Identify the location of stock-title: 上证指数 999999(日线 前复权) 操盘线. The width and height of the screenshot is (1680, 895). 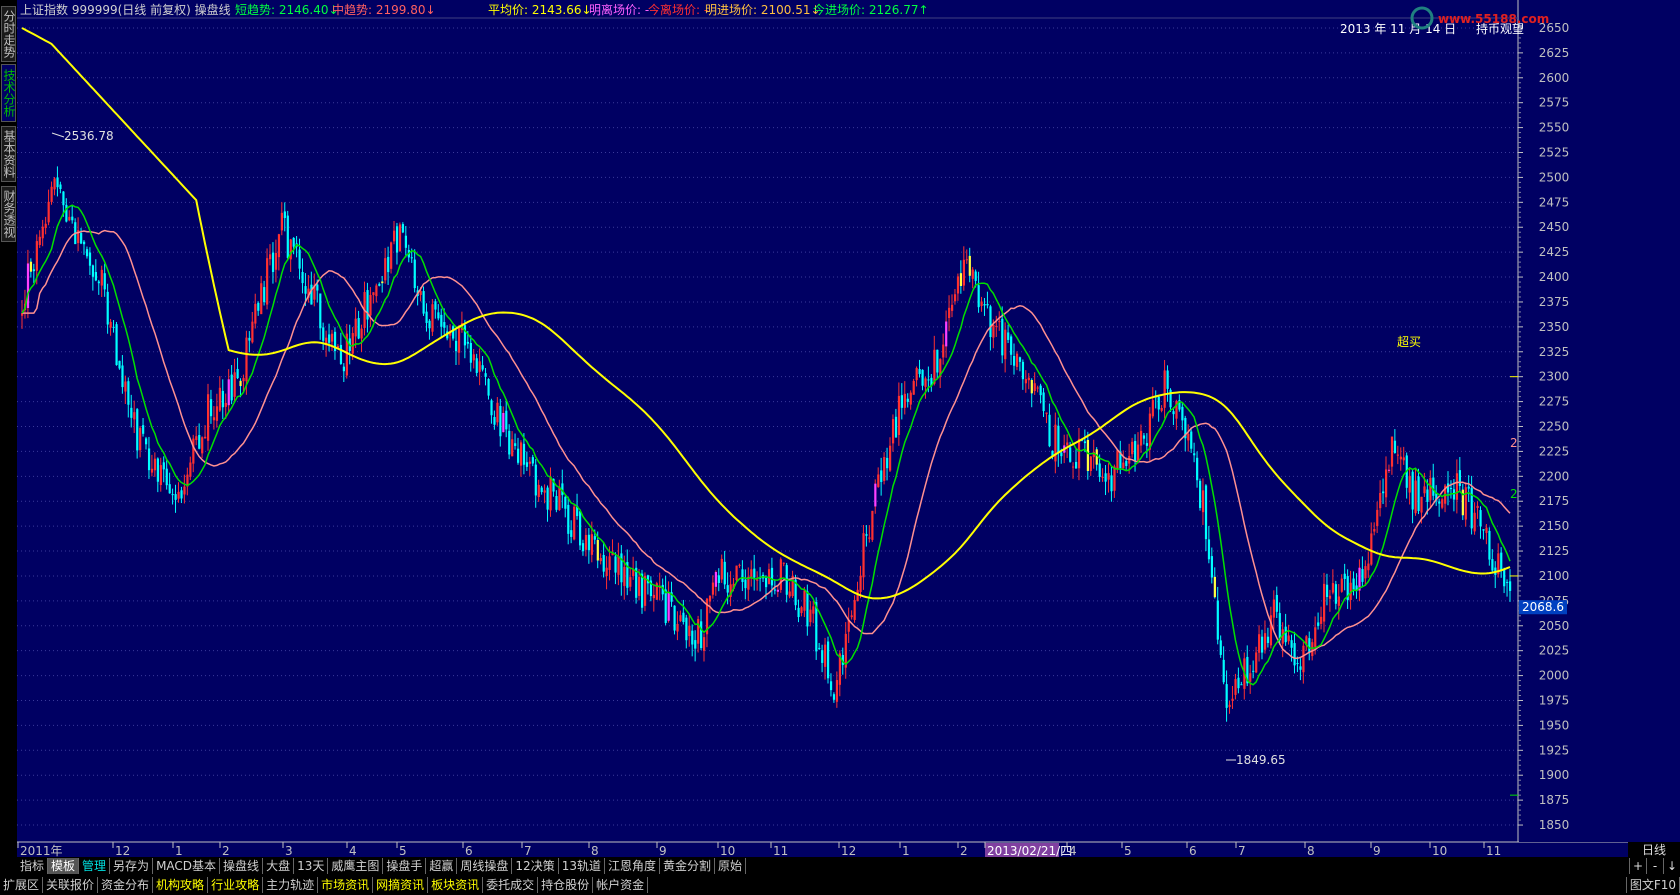
(125, 9).